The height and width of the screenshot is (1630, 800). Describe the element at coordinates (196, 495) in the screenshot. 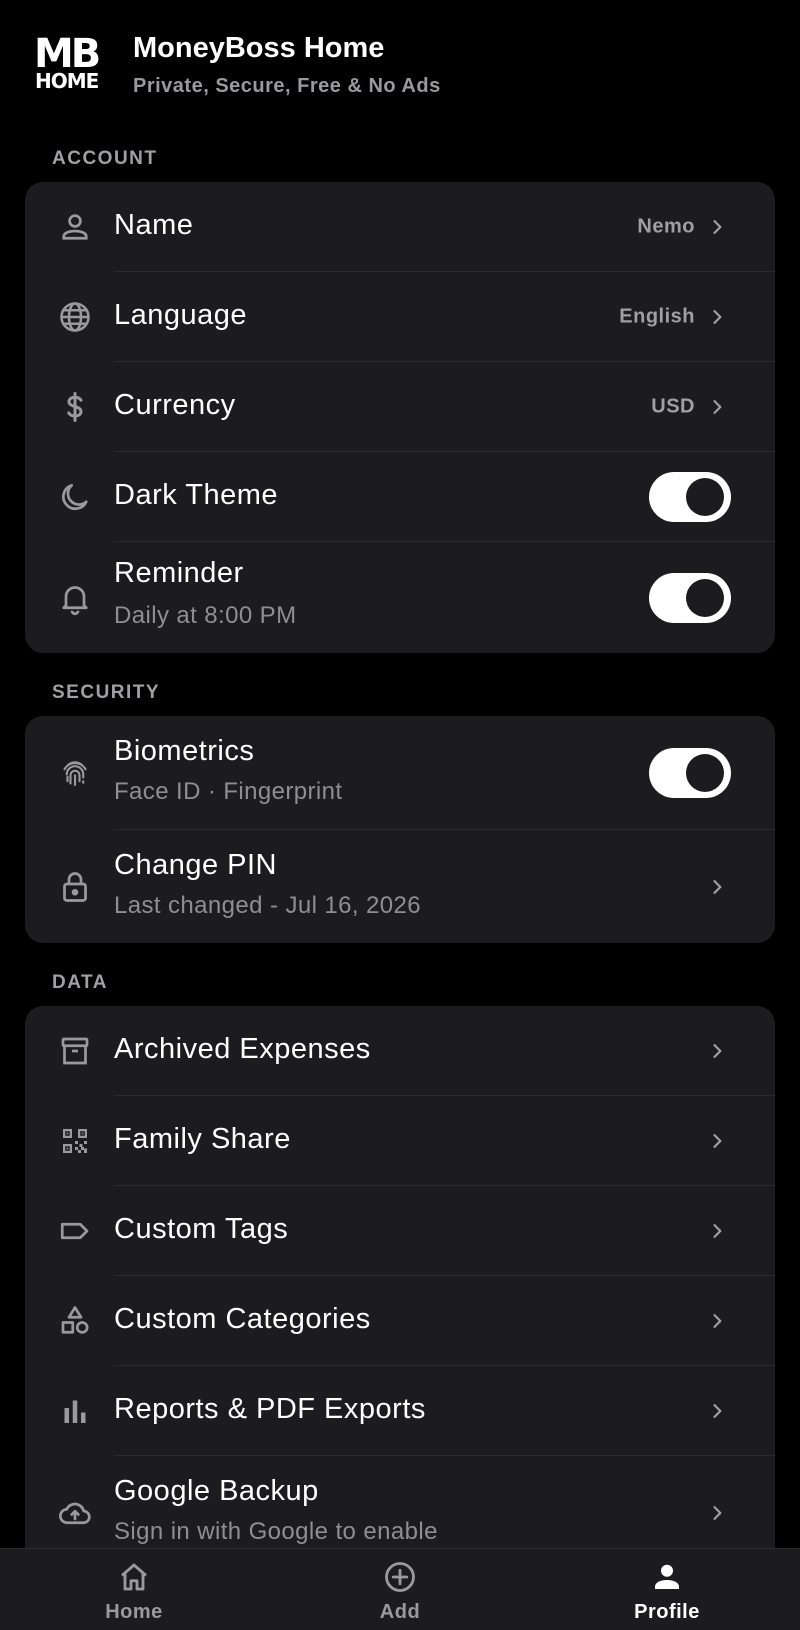

I see `dark-theme-label: Dark Theme` at that location.